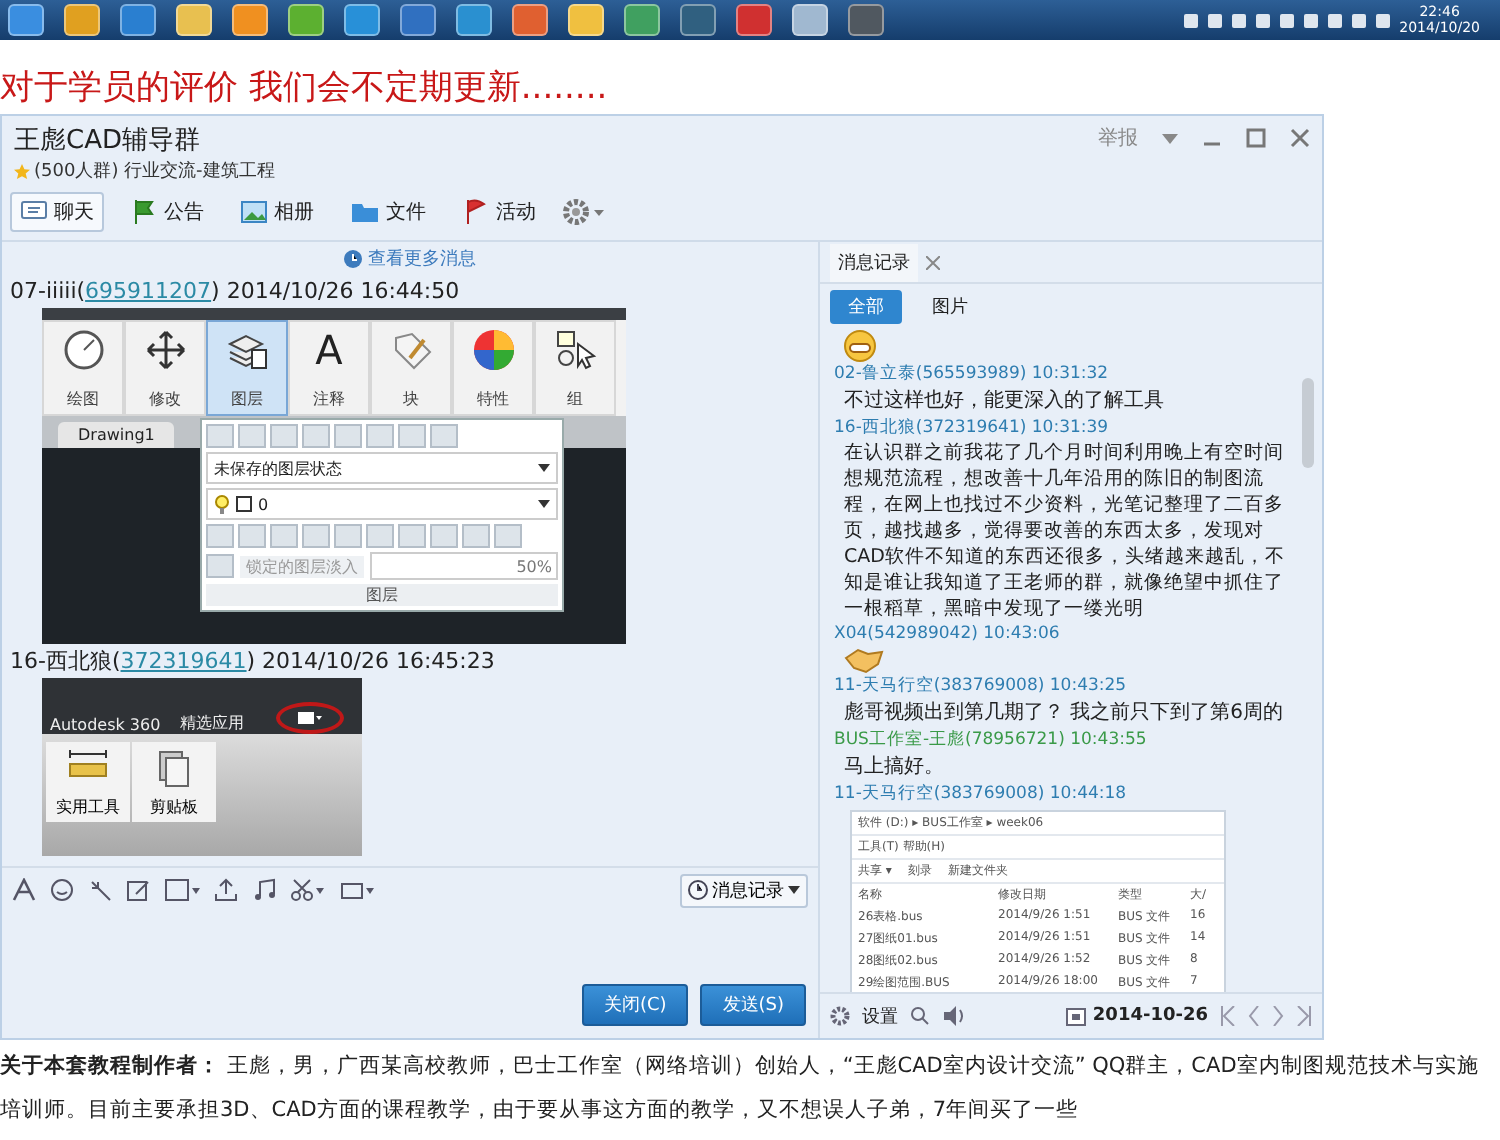 The height and width of the screenshot is (1140, 1500). I want to click on circle-icon, so click(83, 350).